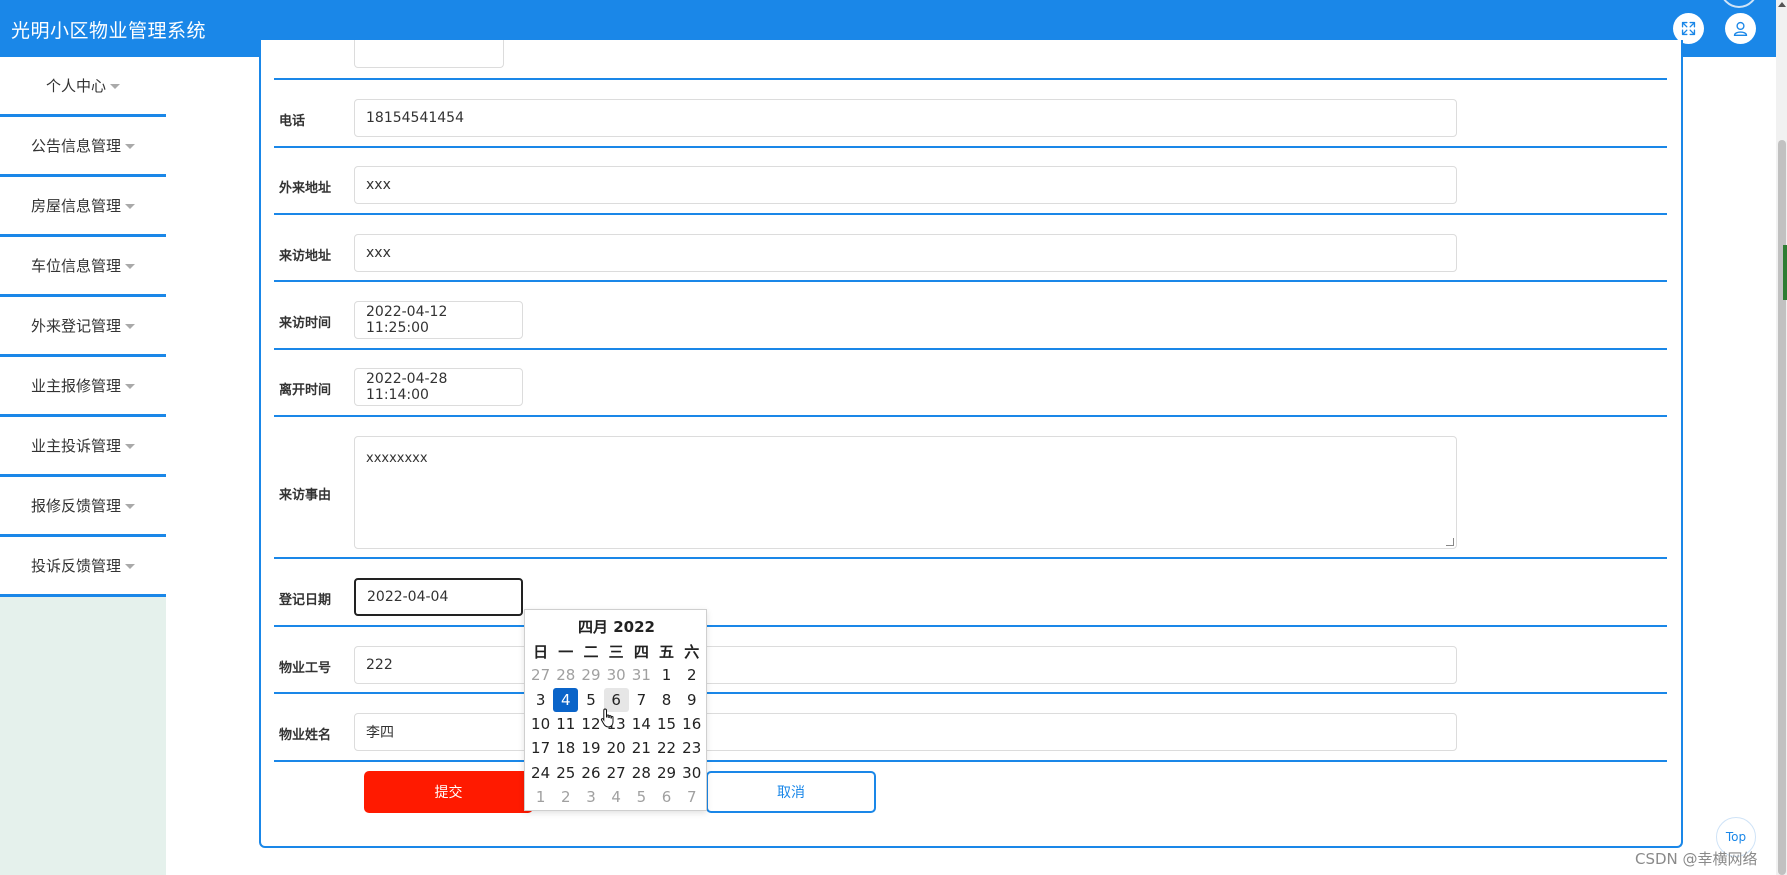 This screenshot has width=1787, height=875. What do you see at coordinates (616, 627) in the screenshot?
I see `date-picker-title: 四月 2022` at bounding box center [616, 627].